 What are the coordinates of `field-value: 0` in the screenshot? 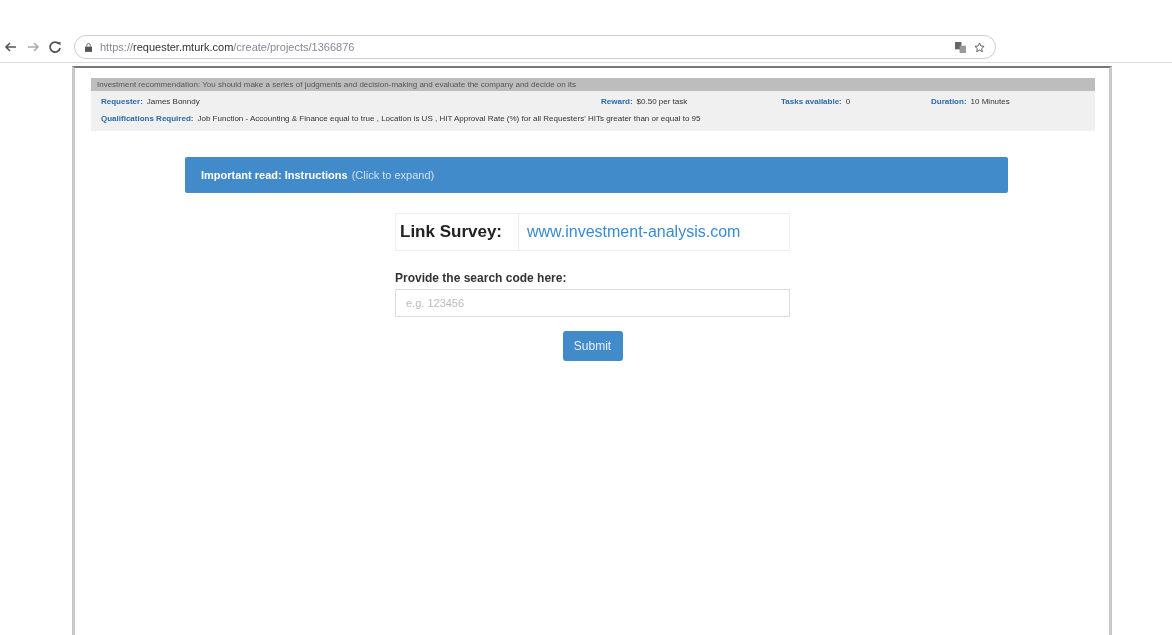 It's located at (848, 101).